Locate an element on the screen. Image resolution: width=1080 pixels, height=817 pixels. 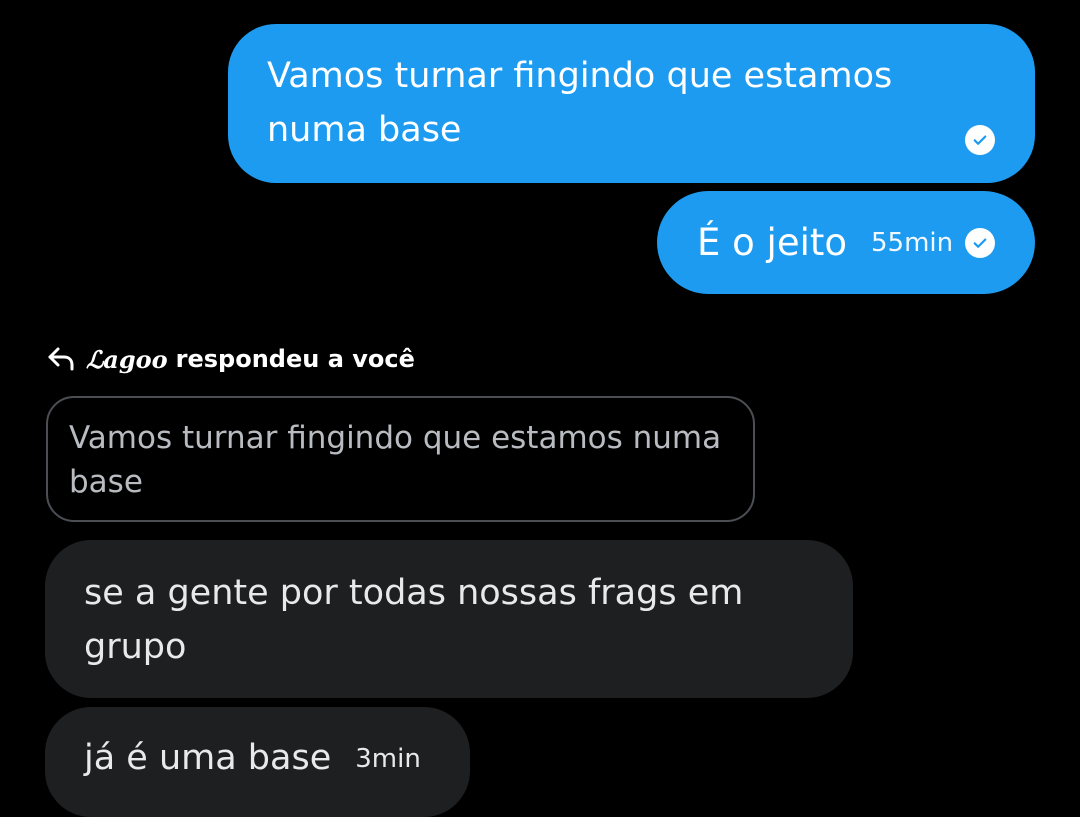
sent-message: É o jeito 55min is located at coordinates (846, 242).